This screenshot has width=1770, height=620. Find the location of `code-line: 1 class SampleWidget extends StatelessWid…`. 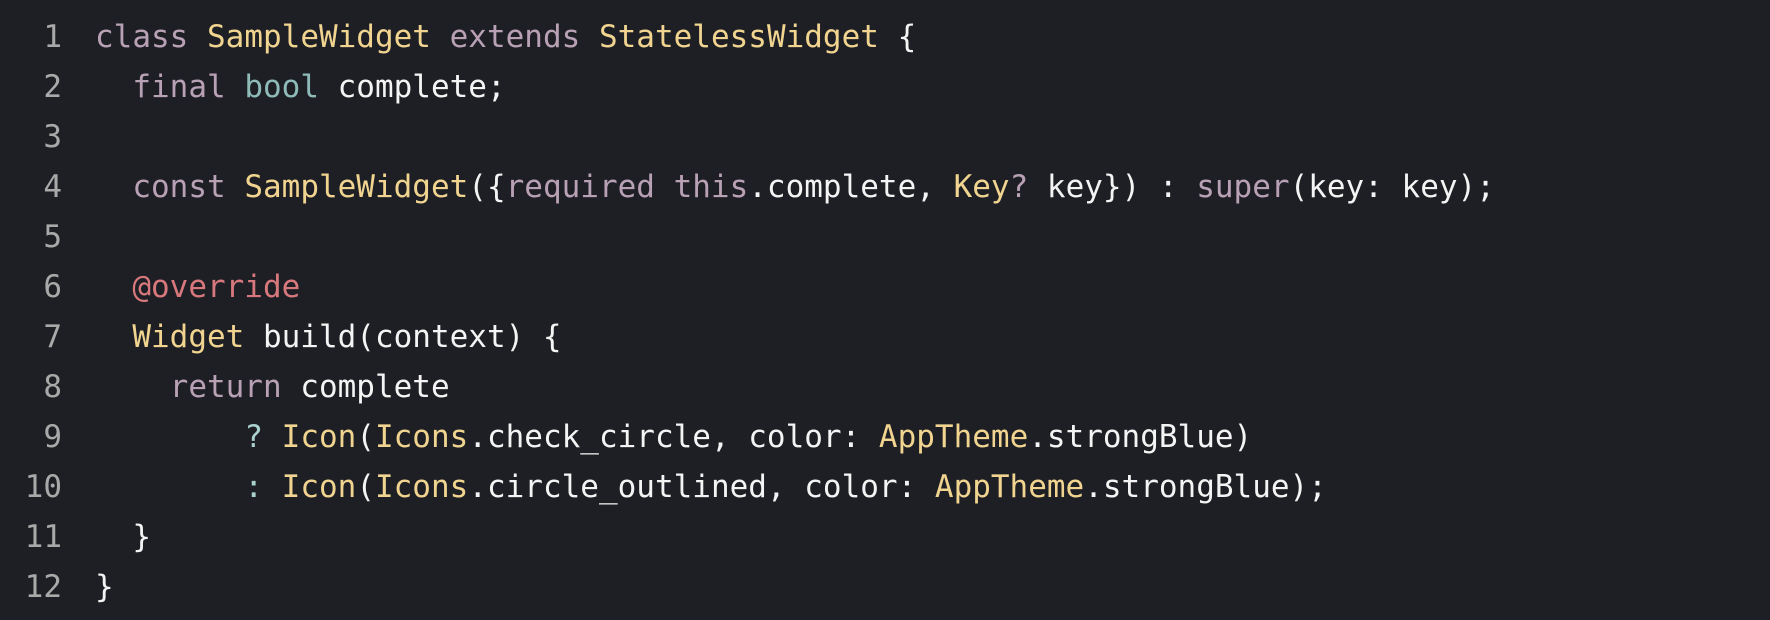

code-line: 1 class SampleWidget extends StatelessWid… is located at coordinates (885, 37).